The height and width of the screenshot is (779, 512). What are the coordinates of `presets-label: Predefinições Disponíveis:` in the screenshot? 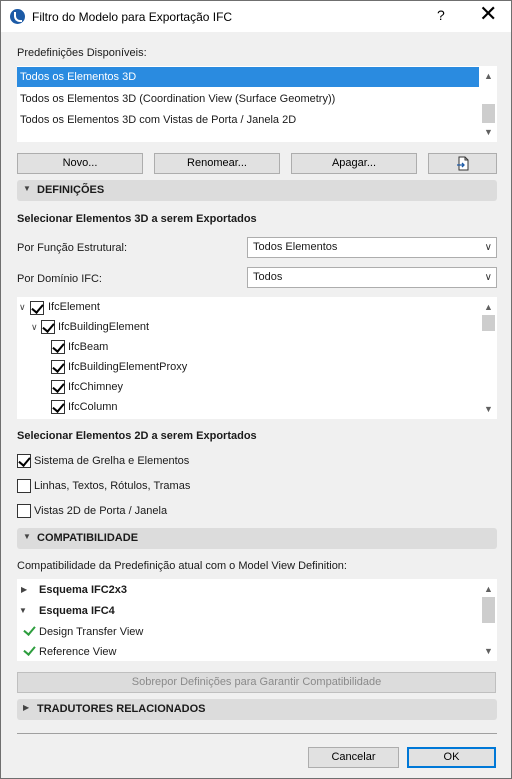 It's located at (82, 53).